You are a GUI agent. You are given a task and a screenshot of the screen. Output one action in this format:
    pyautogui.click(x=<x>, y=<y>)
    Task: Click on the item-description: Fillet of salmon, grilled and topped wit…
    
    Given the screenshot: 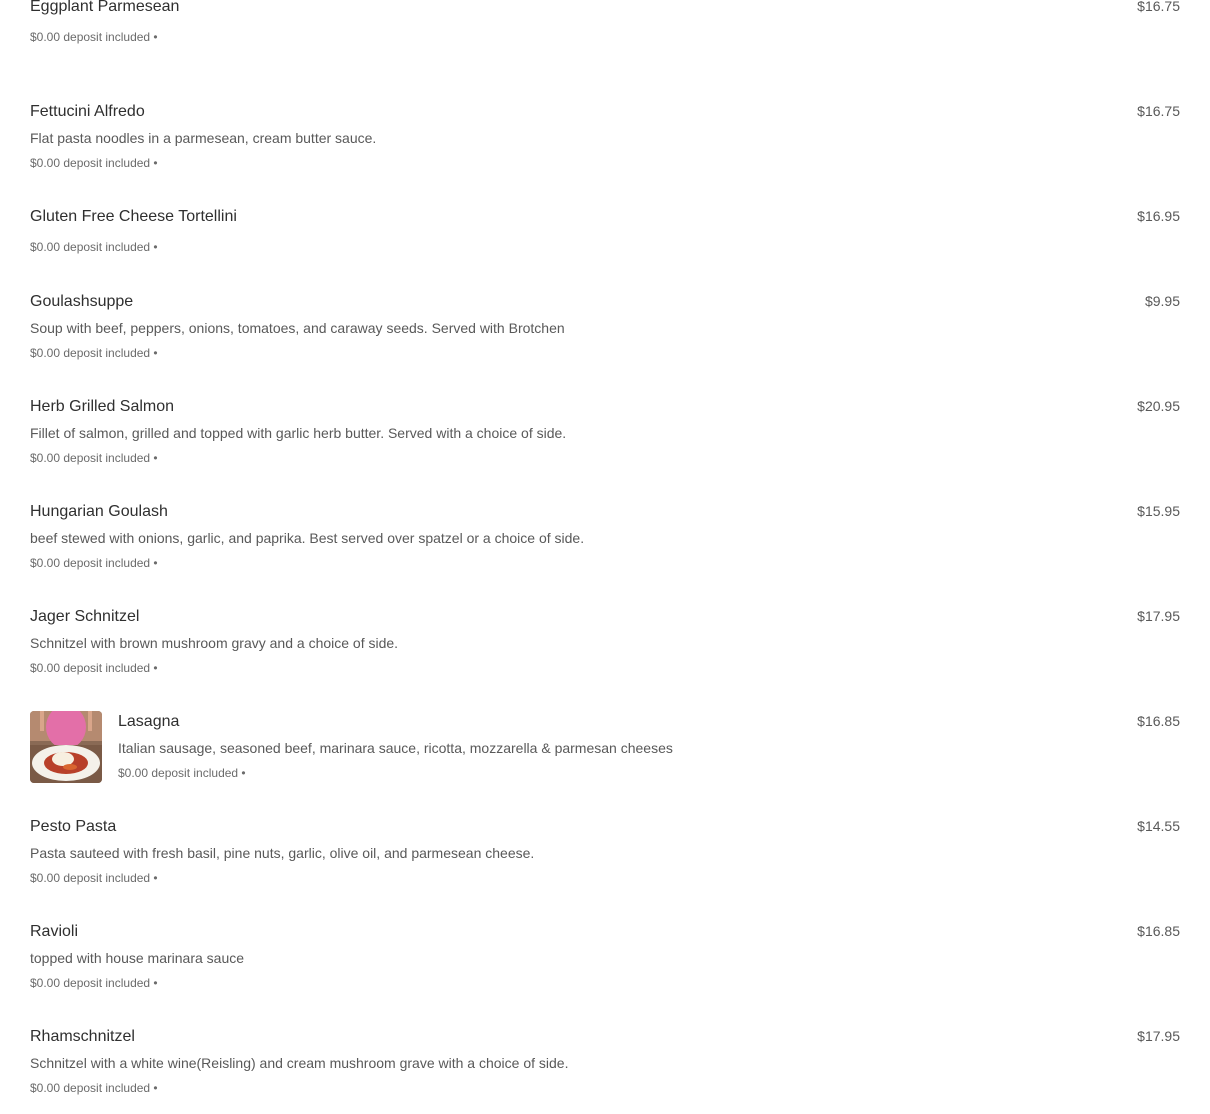 What is the action you would take?
    pyautogui.click(x=298, y=433)
    